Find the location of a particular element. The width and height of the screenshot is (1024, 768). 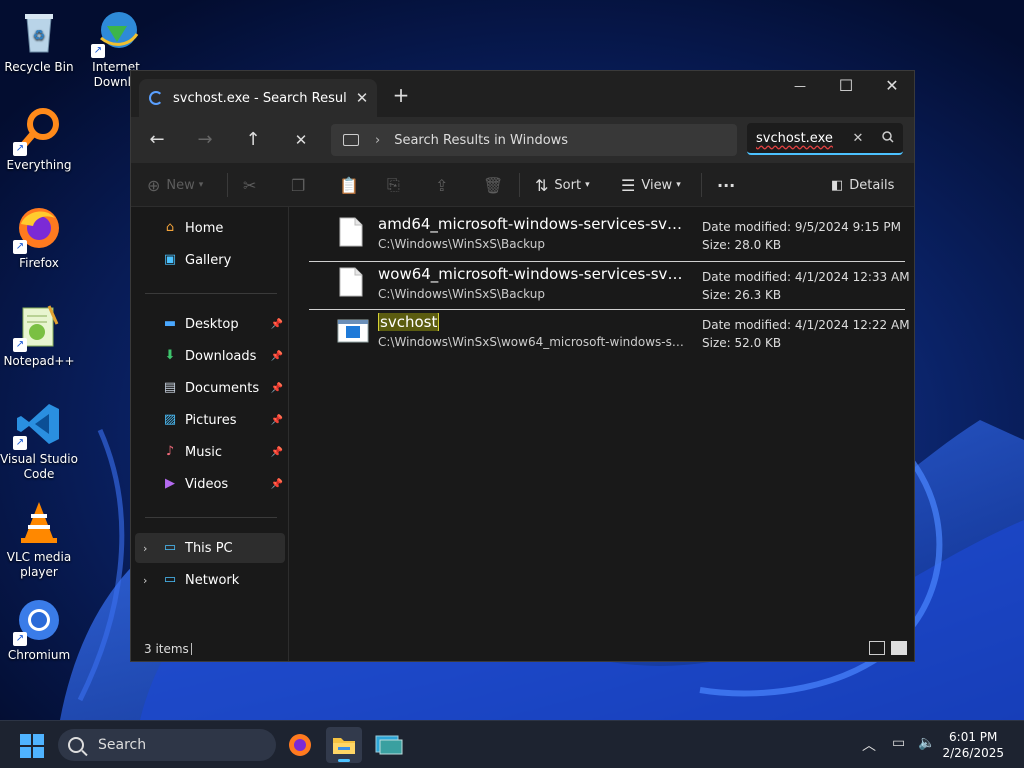

rename-button: ⎘ is located at coordinates (396, 185).